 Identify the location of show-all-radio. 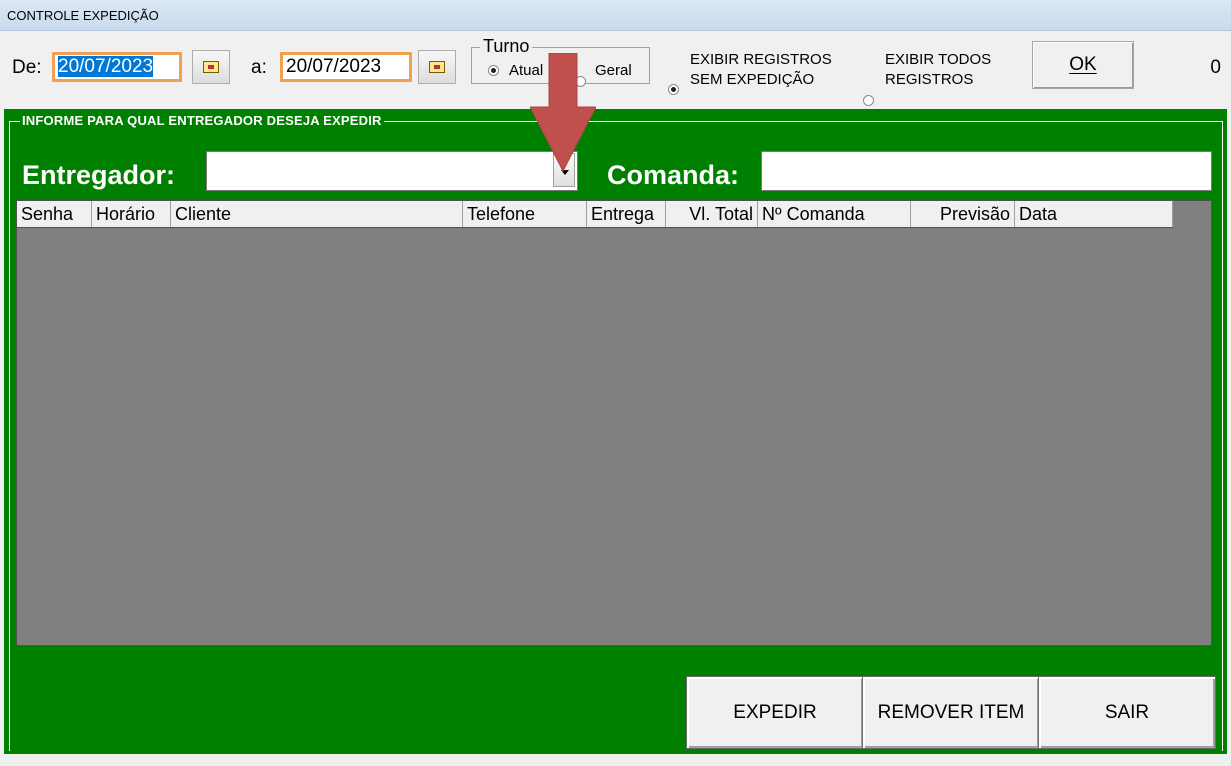
(868, 100).